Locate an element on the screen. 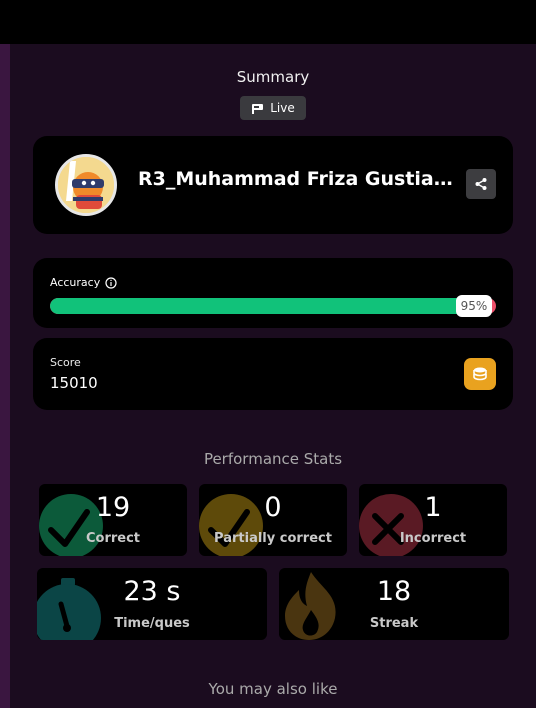 The width and height of the screenshot is (536, 708). stat-correct-label: Correct is located at coordinates (113, 538).